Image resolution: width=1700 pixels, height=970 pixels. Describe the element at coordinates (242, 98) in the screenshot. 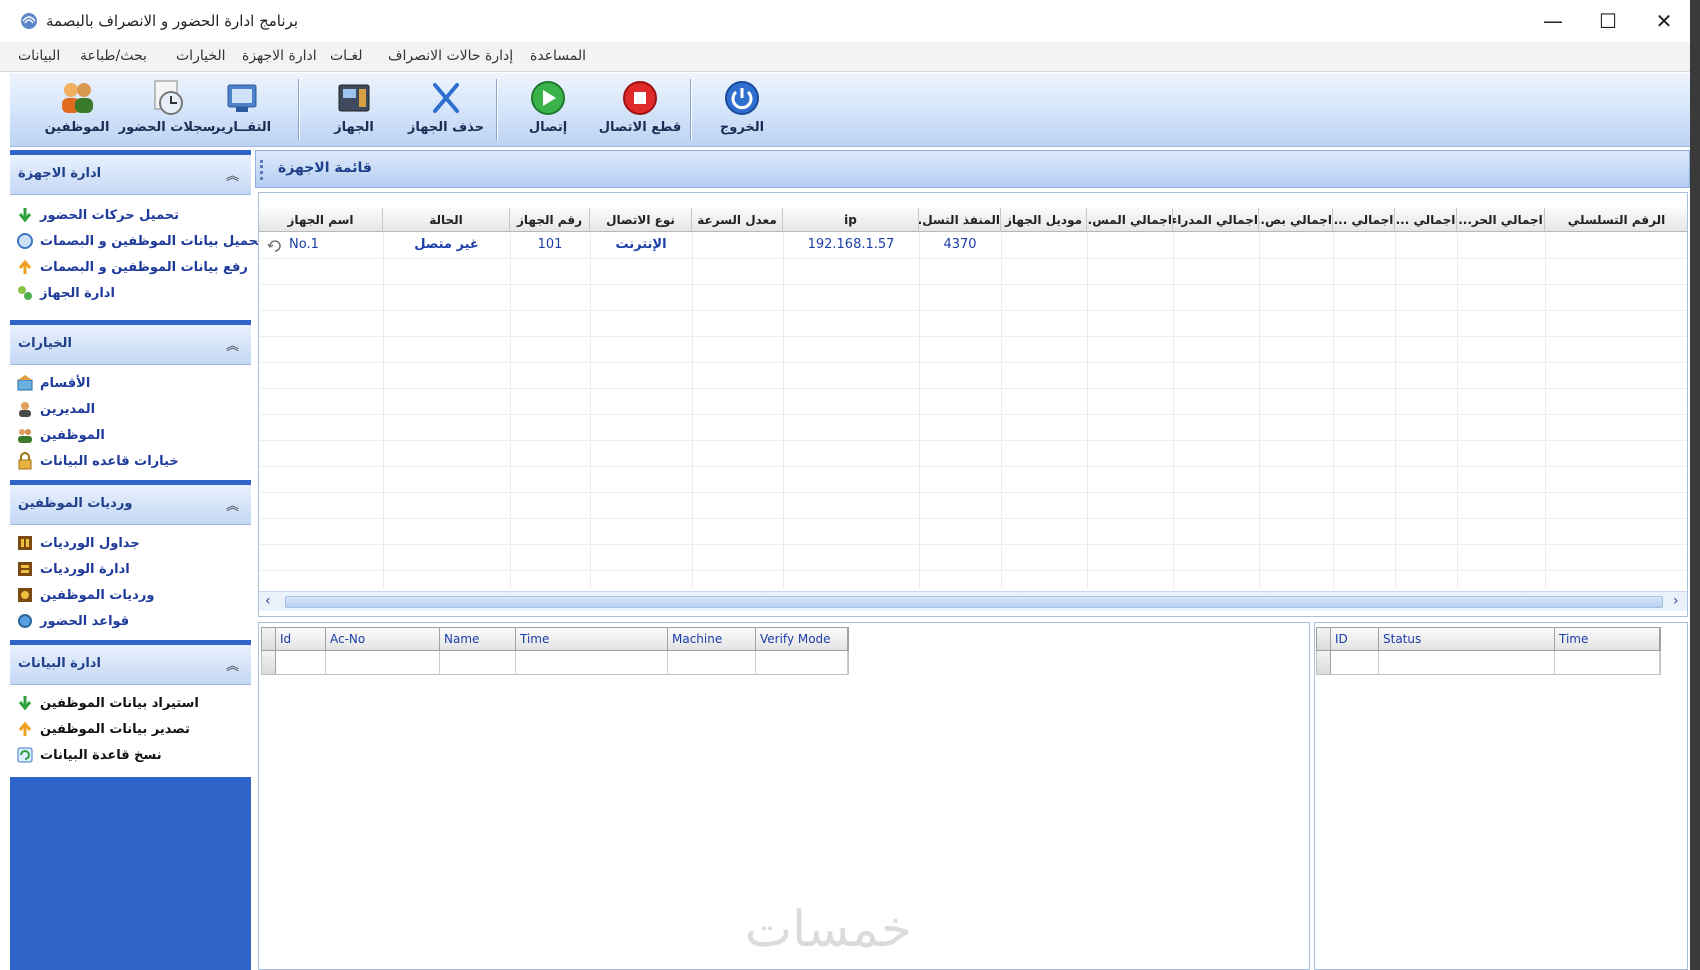

I see `reports-icon` at that location.